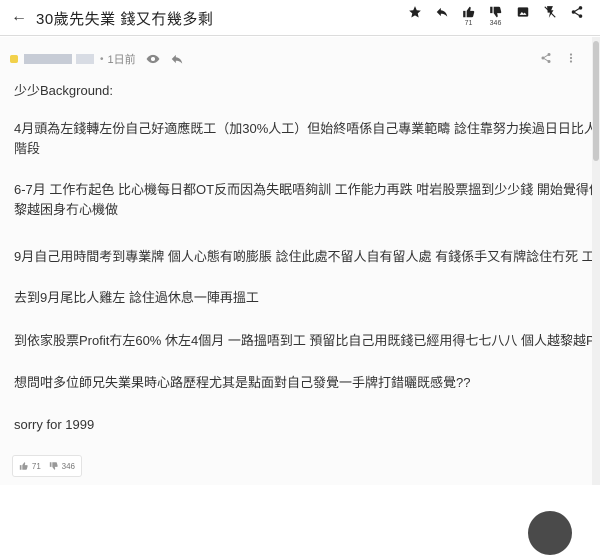 The height and width of the screenshot is (555, 600). I want to click on upvote-button: 71, so click(468, 18).